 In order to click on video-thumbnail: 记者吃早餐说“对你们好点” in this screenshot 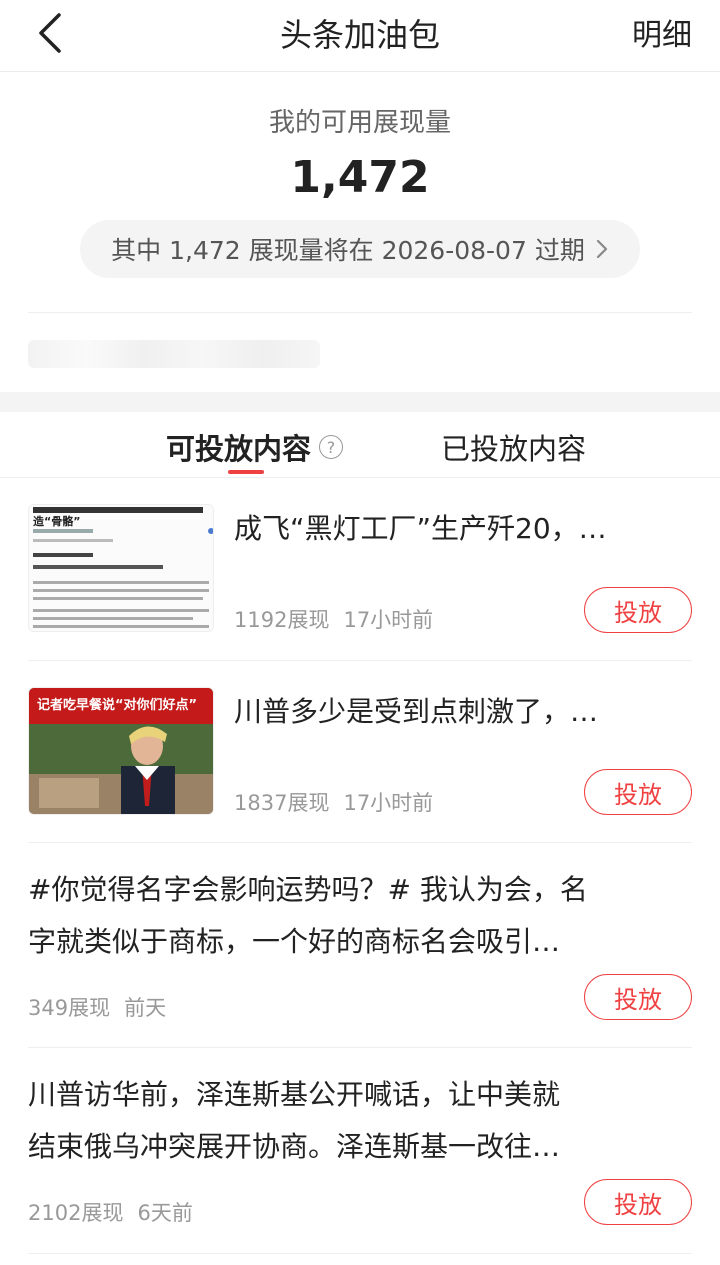, I will do `click(121, 751)`.